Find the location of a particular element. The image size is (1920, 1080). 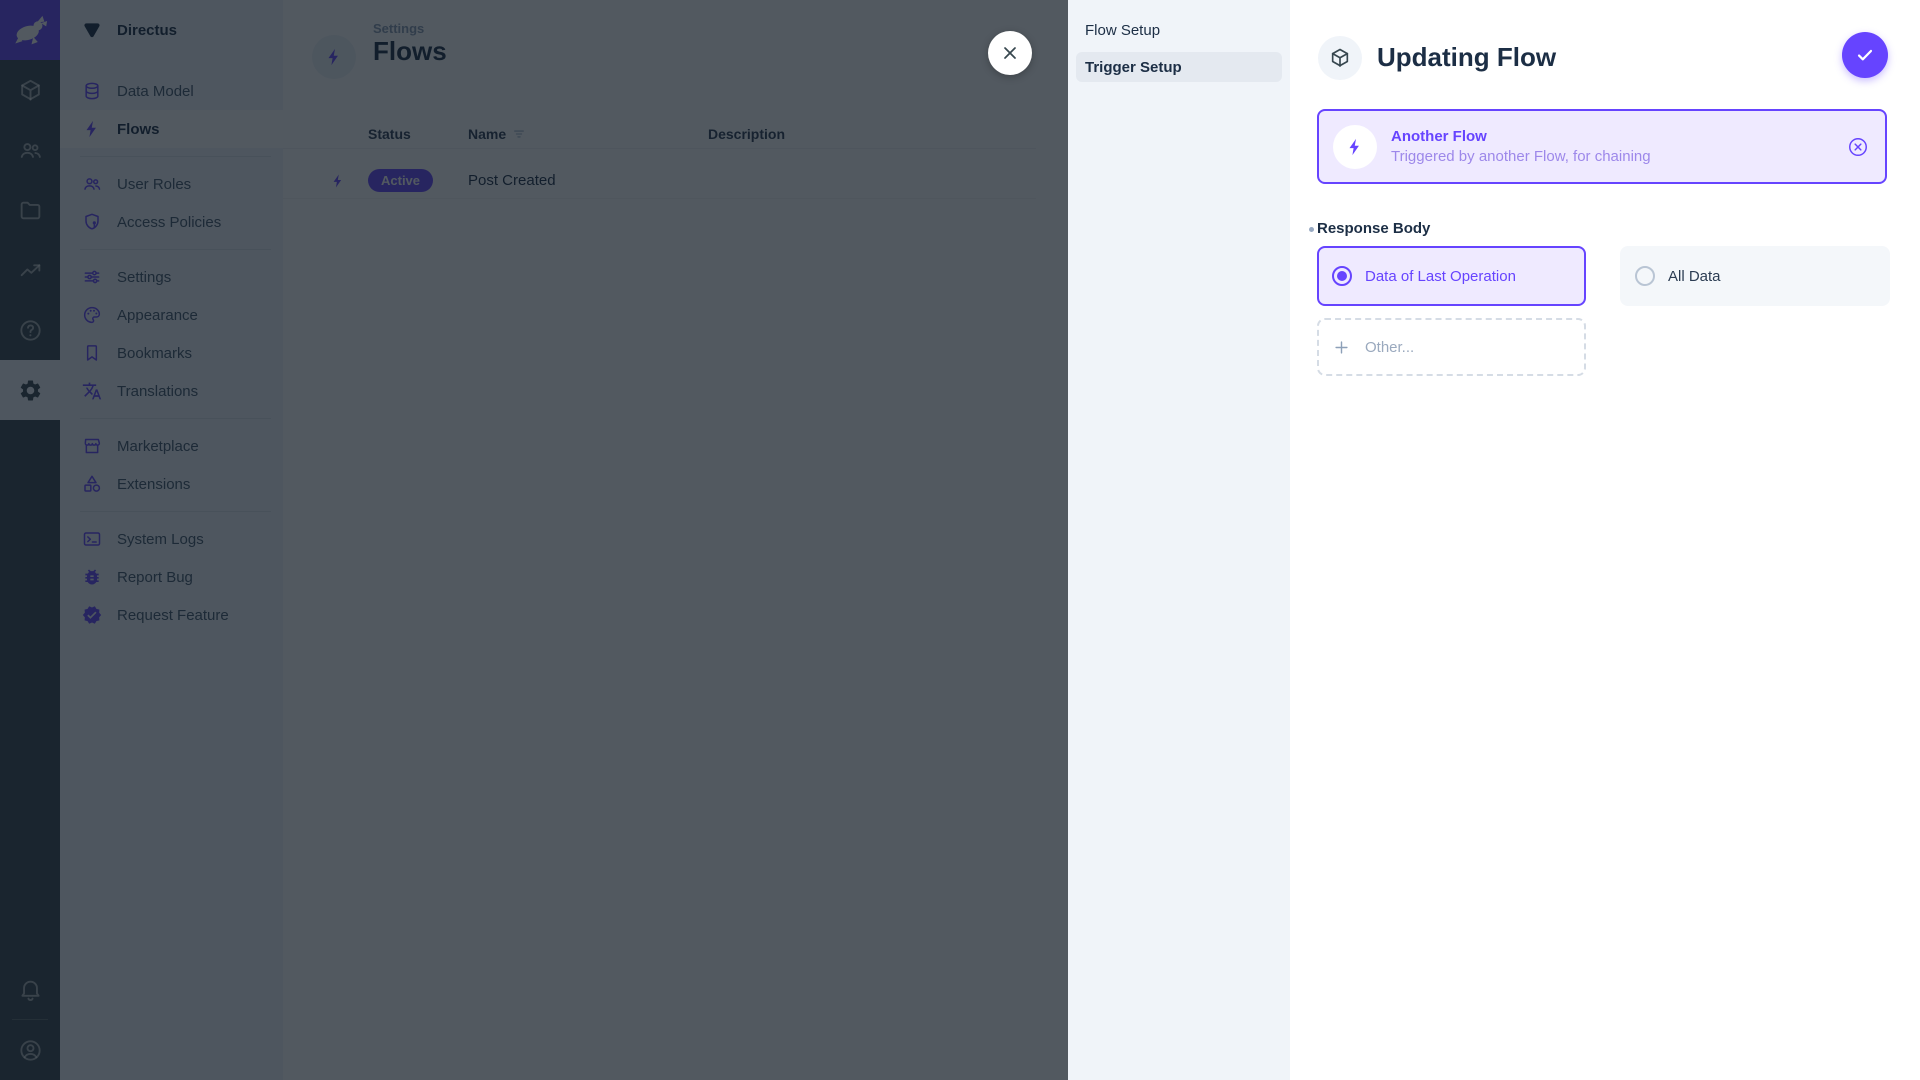

radio-unselected-icon is located at coordinates (1645, 276).